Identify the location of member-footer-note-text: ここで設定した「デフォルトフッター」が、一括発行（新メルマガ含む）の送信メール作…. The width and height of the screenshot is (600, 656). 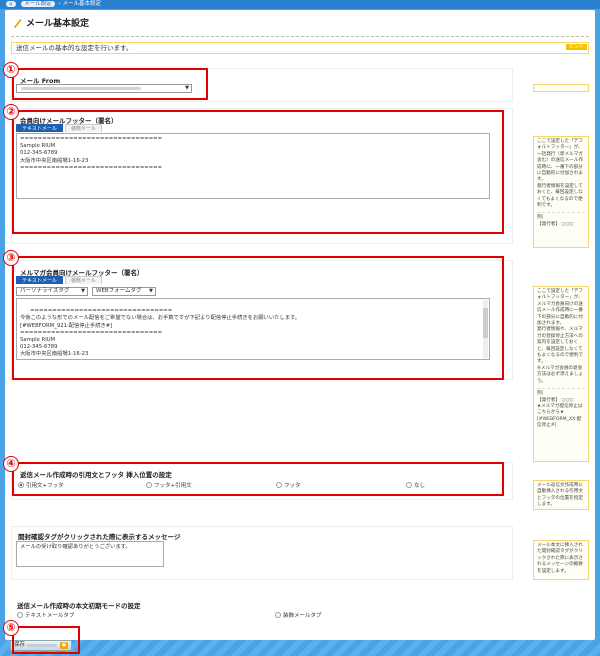
(560, 174).